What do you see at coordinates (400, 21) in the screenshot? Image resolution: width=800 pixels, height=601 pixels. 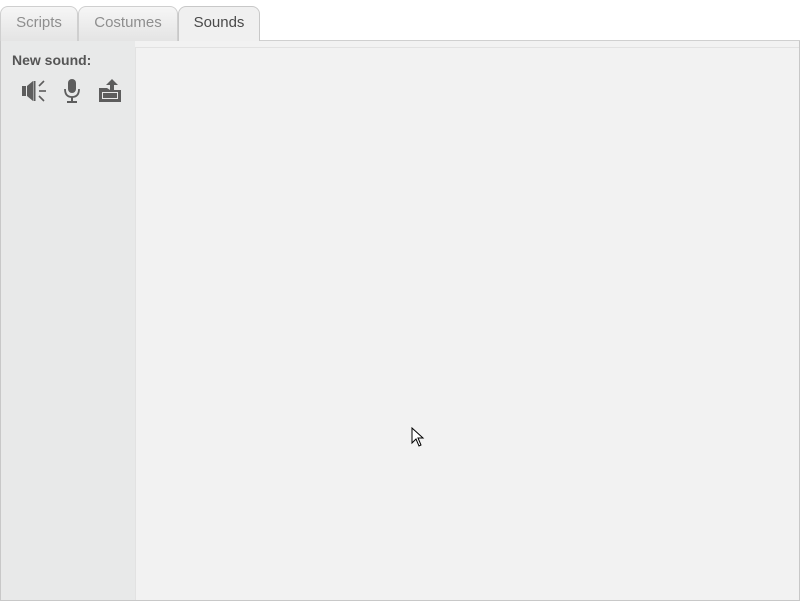 I see `tab-bar: Scripts Costumes Sounds` at bounding box center [400, 21].